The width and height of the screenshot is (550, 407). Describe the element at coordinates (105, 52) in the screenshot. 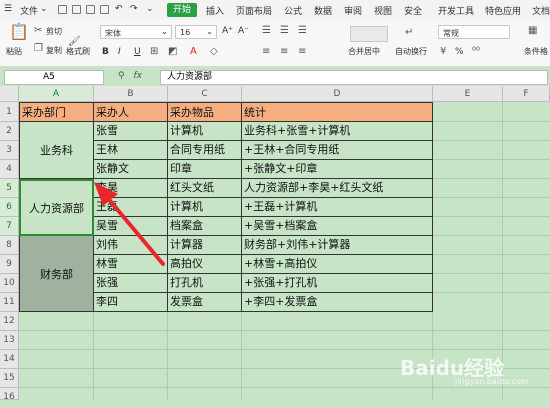

I see `bold-button: B` at that location.